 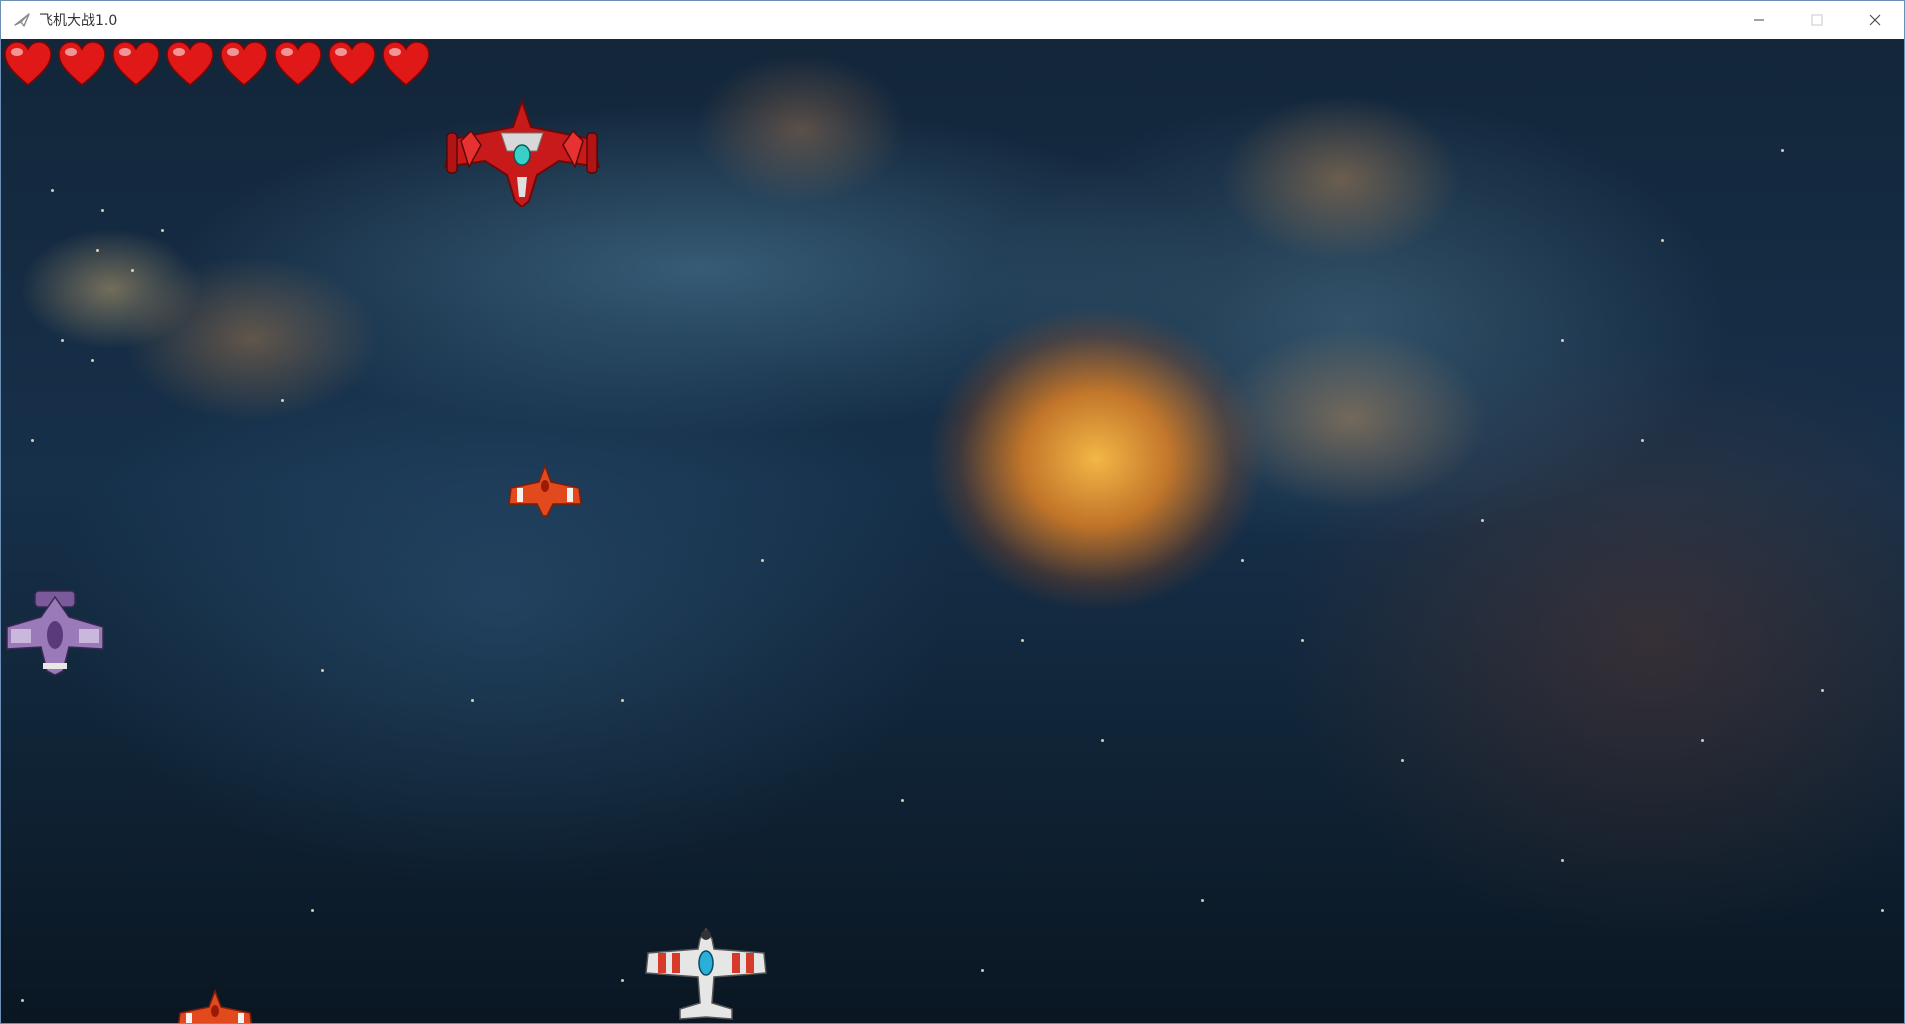 I want to click on window-title: 飞机大战1.0, so click(x=78, y=21).